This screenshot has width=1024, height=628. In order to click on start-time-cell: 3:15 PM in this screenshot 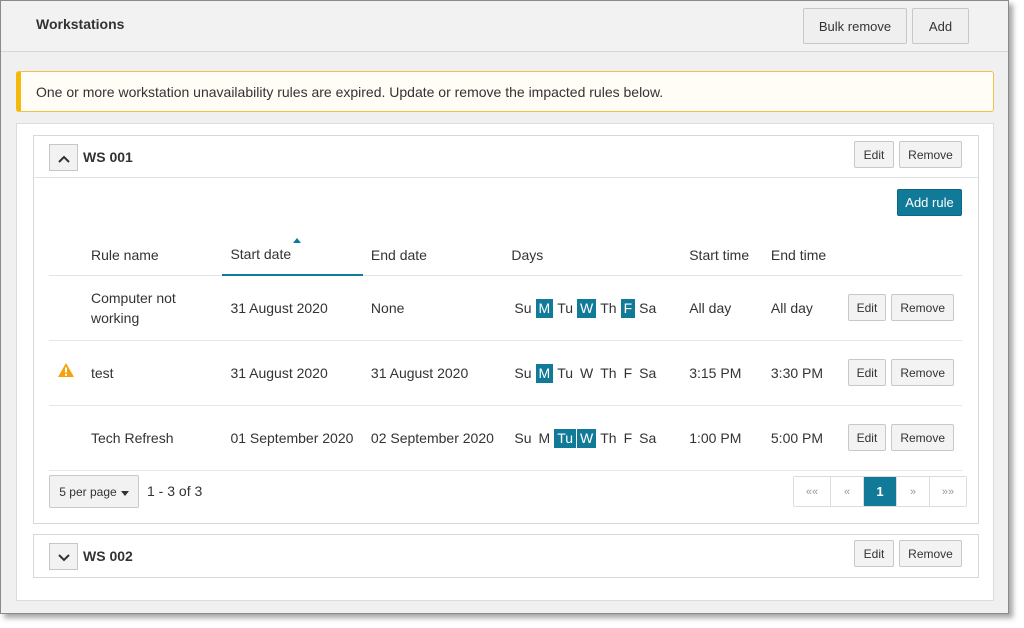, I will do `click(722, 373)`.